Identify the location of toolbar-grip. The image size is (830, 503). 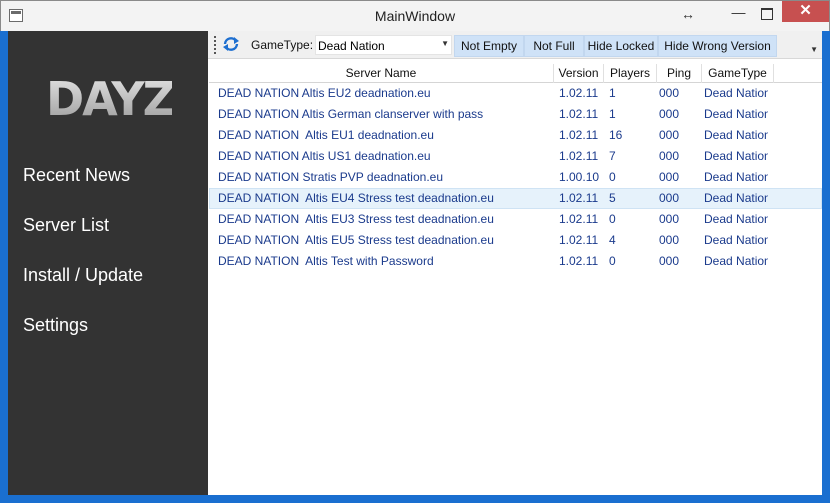
(215, 45).